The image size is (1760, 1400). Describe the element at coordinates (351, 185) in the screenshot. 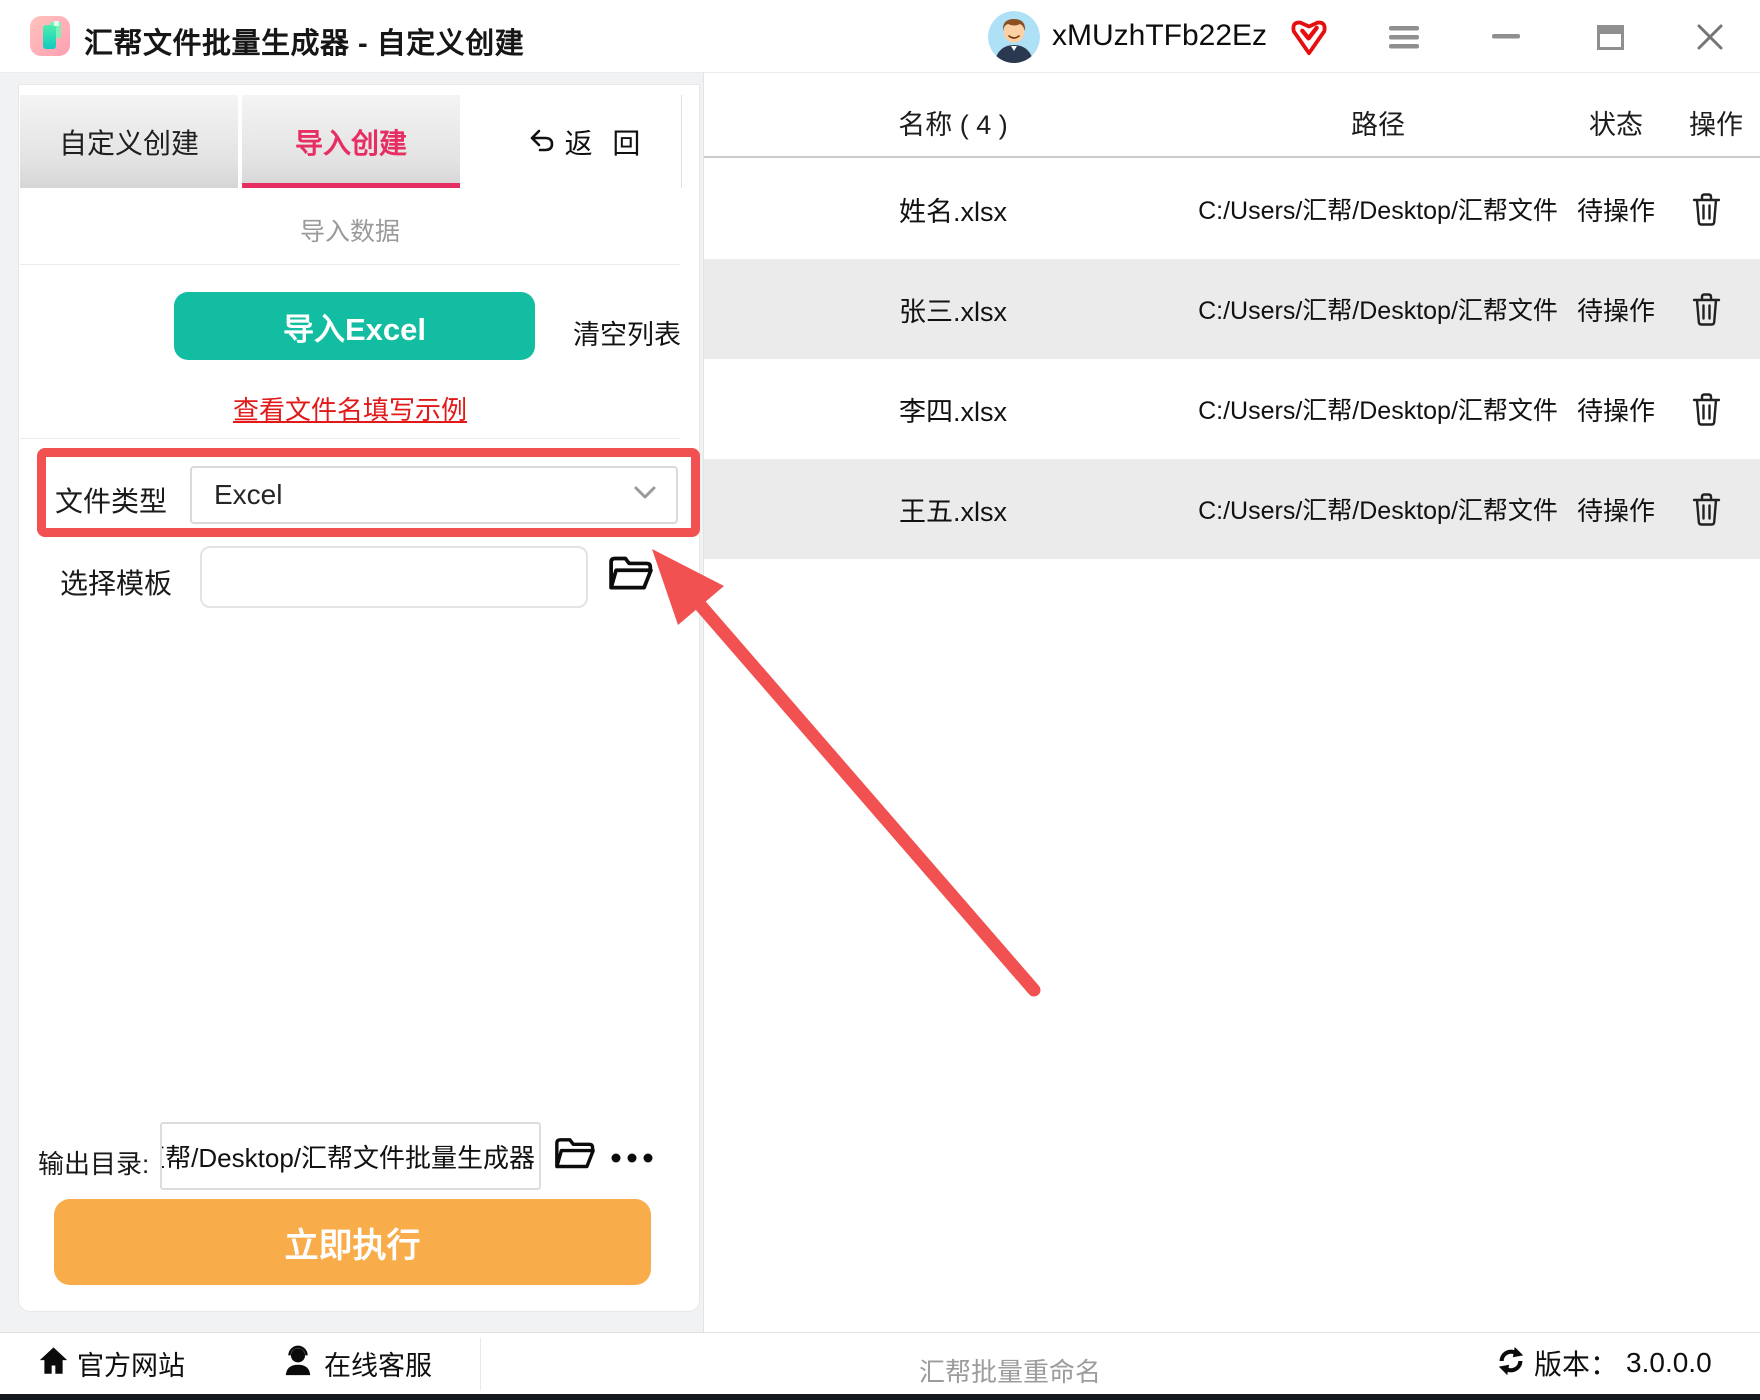

I see `active-tab-underline` at that location.